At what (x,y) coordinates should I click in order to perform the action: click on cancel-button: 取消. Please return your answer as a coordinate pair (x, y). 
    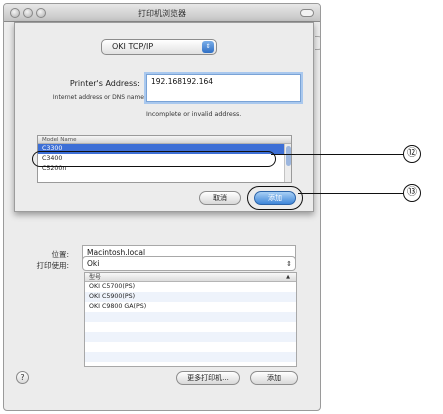
    Looking at the image, I should click on (220, 198).